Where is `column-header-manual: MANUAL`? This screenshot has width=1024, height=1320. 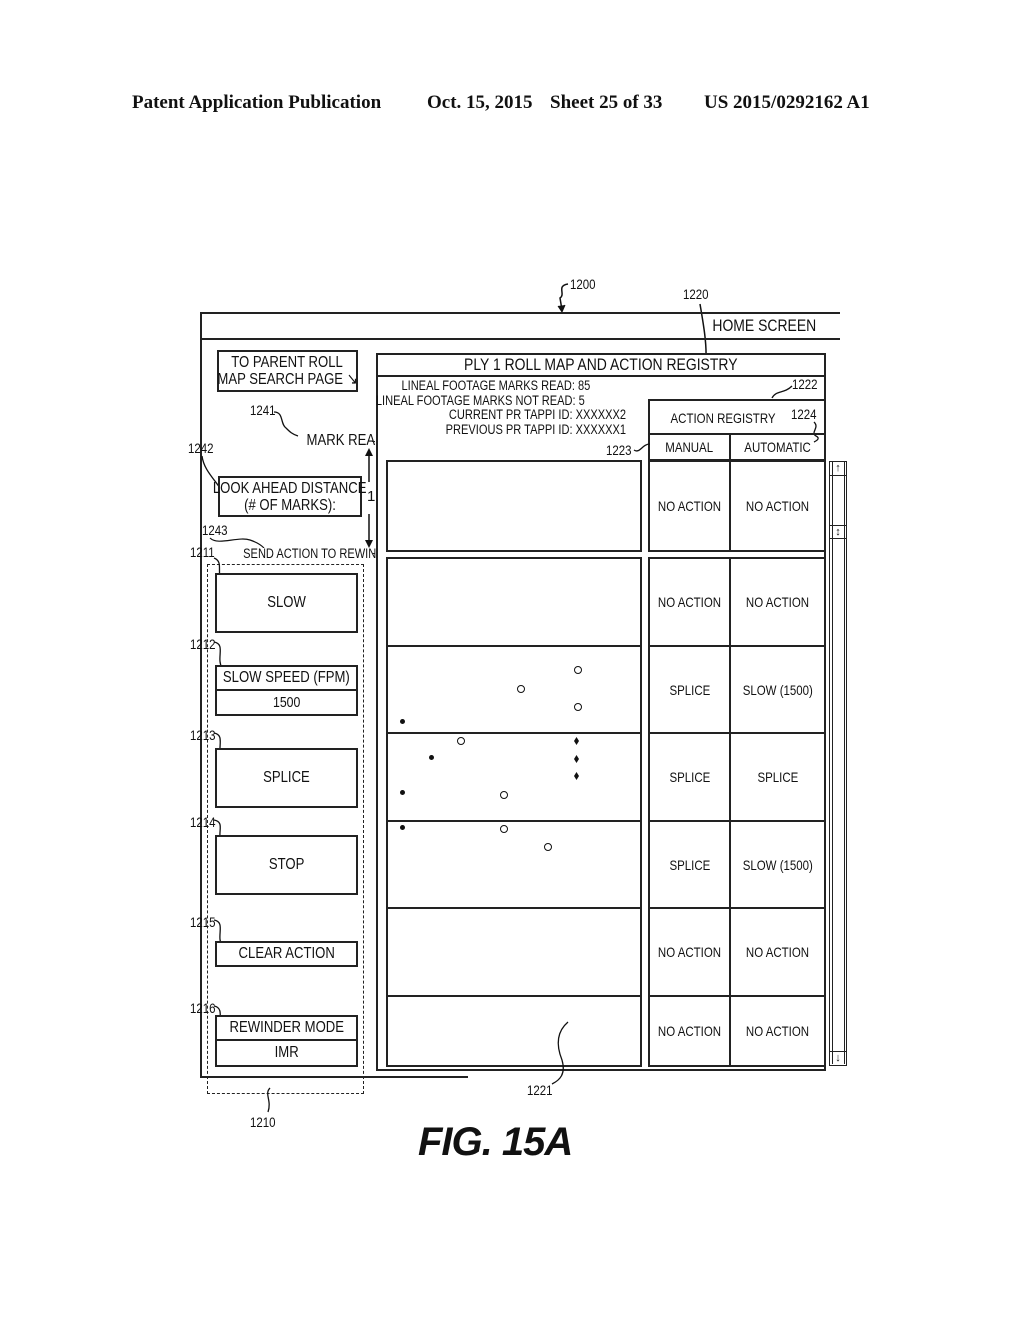
column-header-manual: MANUAL is located at coordinates (689, 447).